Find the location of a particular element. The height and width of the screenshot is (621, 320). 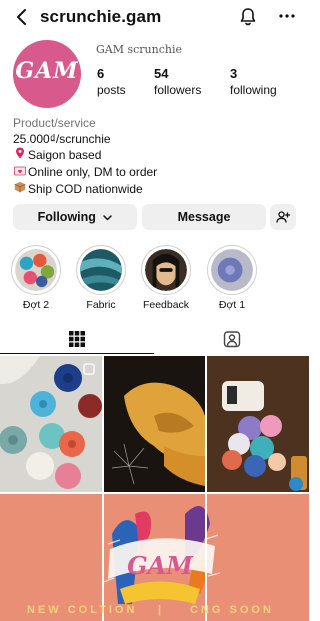

highlight-feedback: Feedback is located at coordinates (166, 278).